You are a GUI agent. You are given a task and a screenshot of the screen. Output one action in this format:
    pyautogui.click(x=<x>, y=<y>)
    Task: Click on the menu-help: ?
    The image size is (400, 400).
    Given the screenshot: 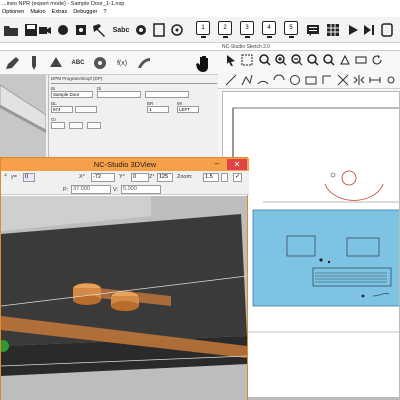 What is the action you would take?
    pyautogui.click(x=104, y=12)
    